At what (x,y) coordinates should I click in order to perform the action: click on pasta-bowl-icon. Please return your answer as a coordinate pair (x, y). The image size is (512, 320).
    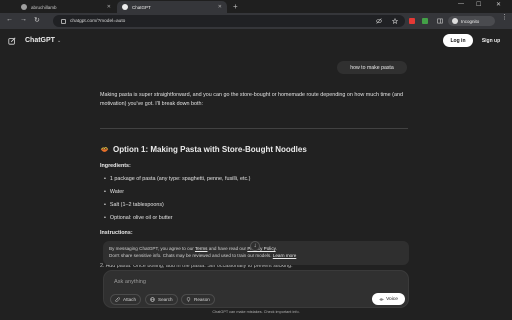
    Looking at the image, I should click on (104, 149).